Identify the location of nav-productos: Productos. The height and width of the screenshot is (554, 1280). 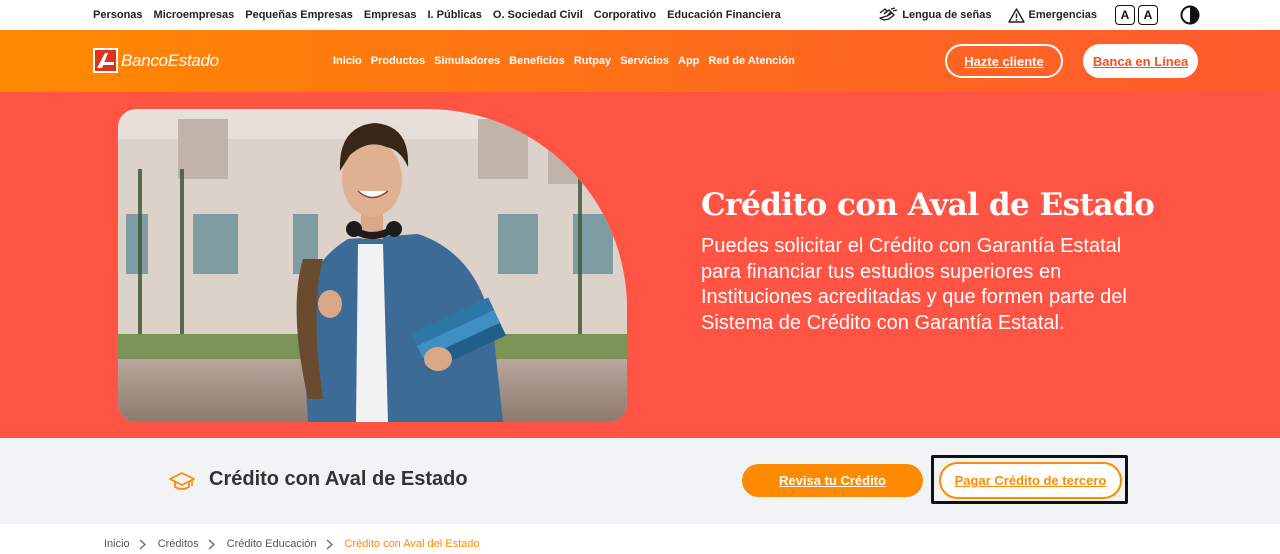
(398, 61).